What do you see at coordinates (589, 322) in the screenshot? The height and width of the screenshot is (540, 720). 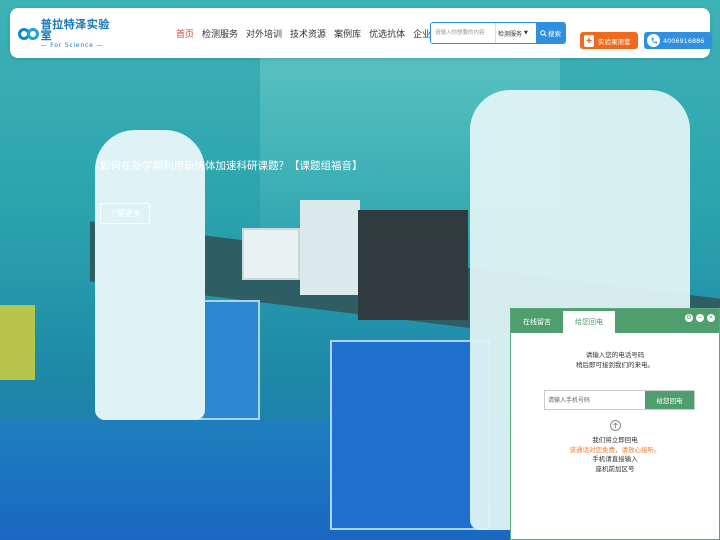 I see `tab-call-back: 给您回电` at bounding box center [589, 322].